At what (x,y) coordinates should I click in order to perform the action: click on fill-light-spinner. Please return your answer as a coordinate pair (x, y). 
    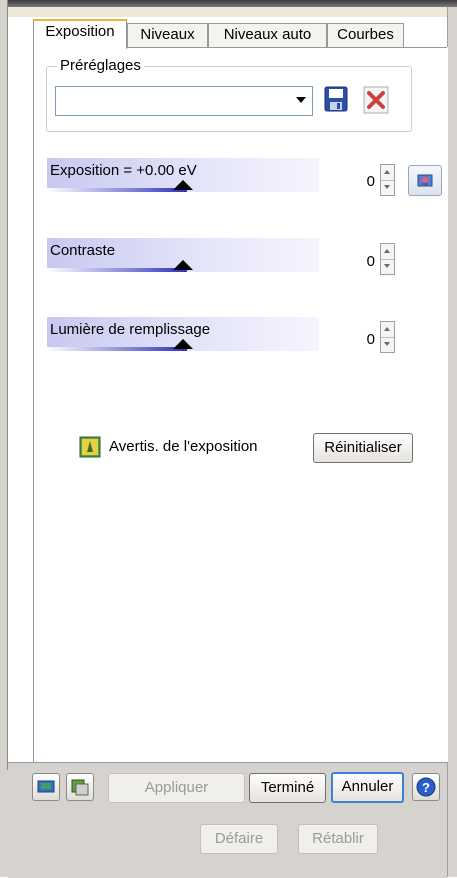
    Looking at the image, I should click on (387, 337).